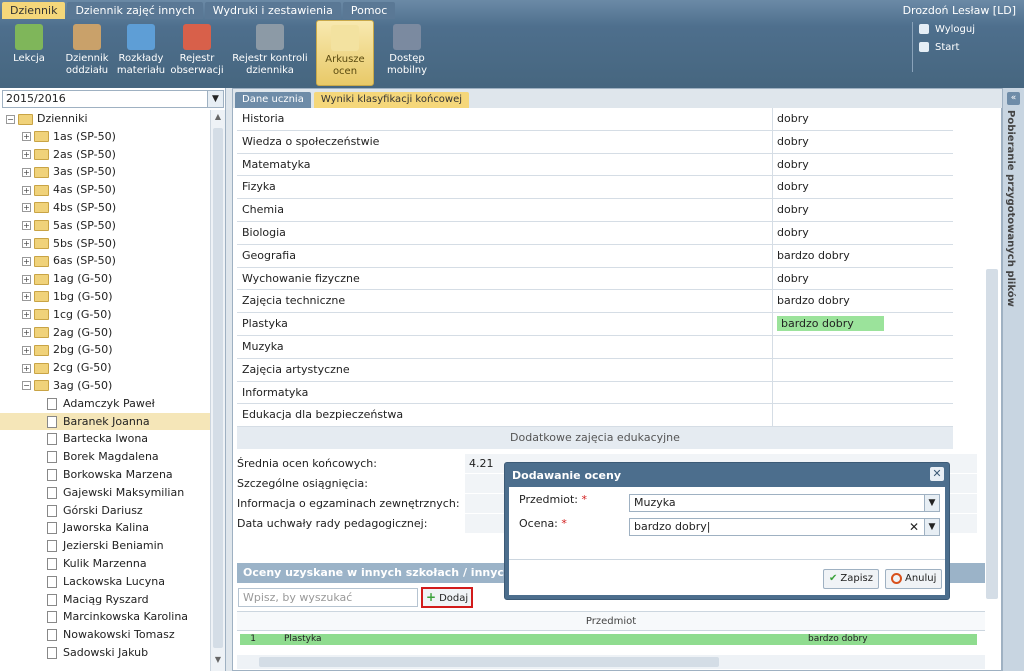  What do you see at coordinates (270, 53) in the screenshot?
I see `toolbar-button-4: Rejestr kontroli dziennika` at bounding box center [270, 53].